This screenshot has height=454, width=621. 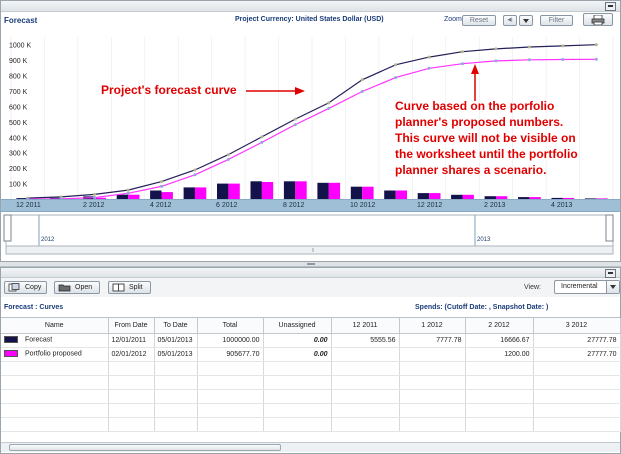 I want to click on reset-button: Reset, so click(x=479, y=20).